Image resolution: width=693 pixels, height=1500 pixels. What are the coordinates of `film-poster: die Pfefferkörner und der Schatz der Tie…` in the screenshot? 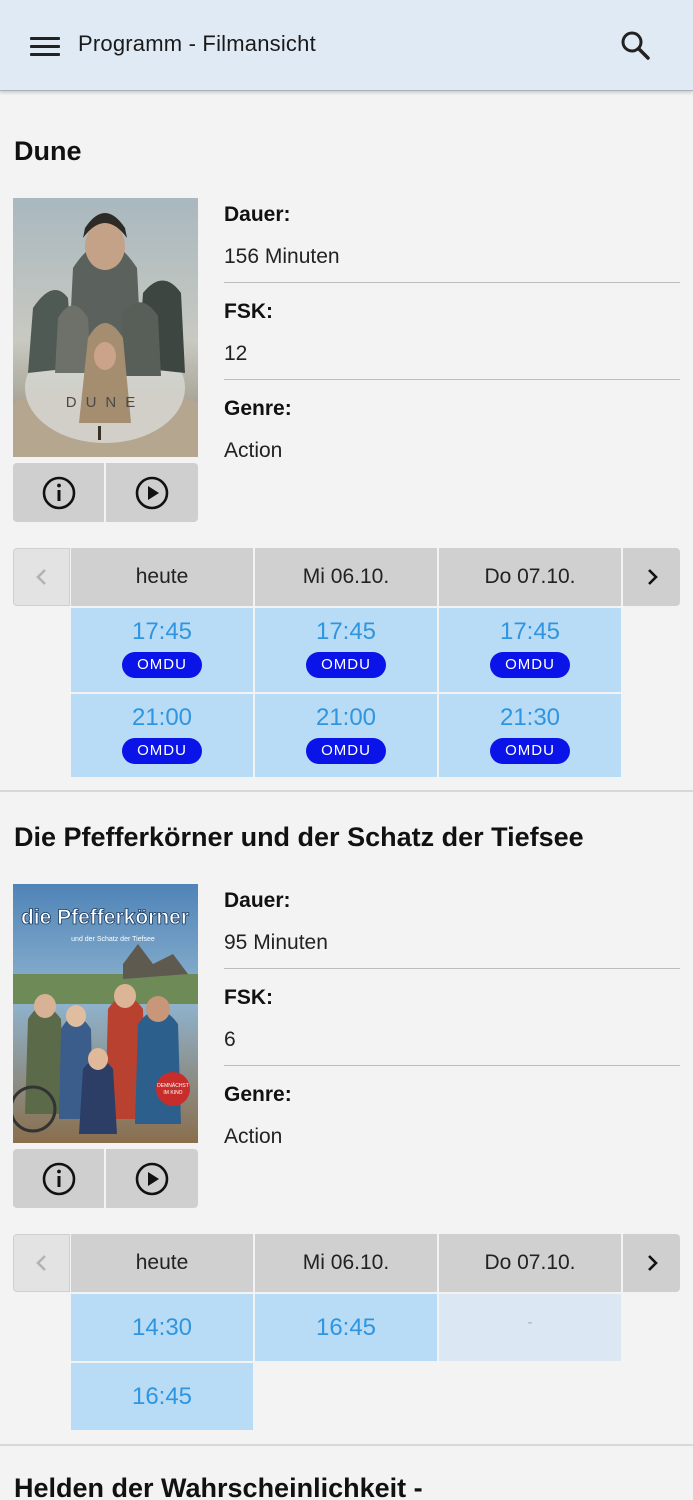 It's located at (105, 1013).